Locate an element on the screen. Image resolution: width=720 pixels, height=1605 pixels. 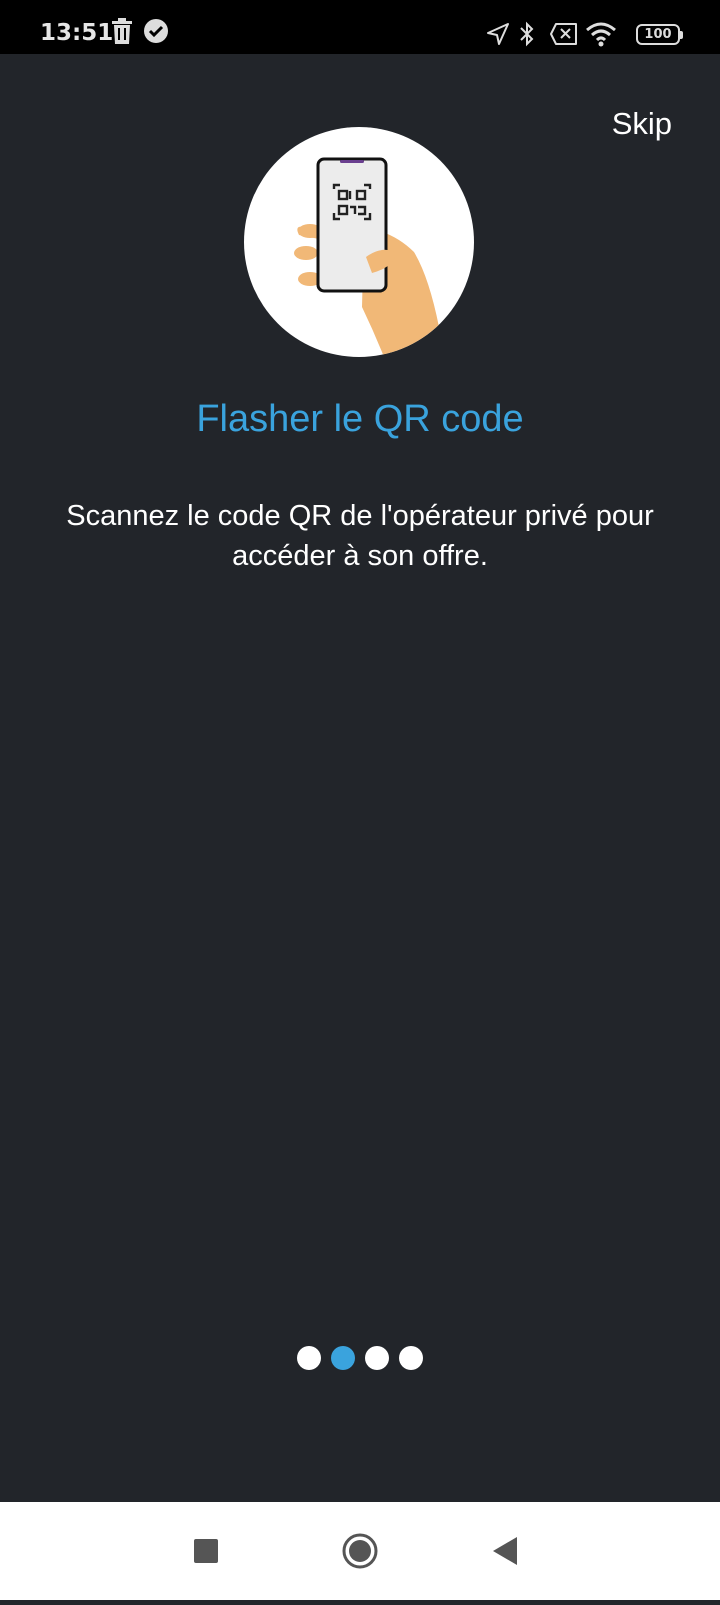
onboarding-title: Flasher le QR code is located at coordinates (360, 419).